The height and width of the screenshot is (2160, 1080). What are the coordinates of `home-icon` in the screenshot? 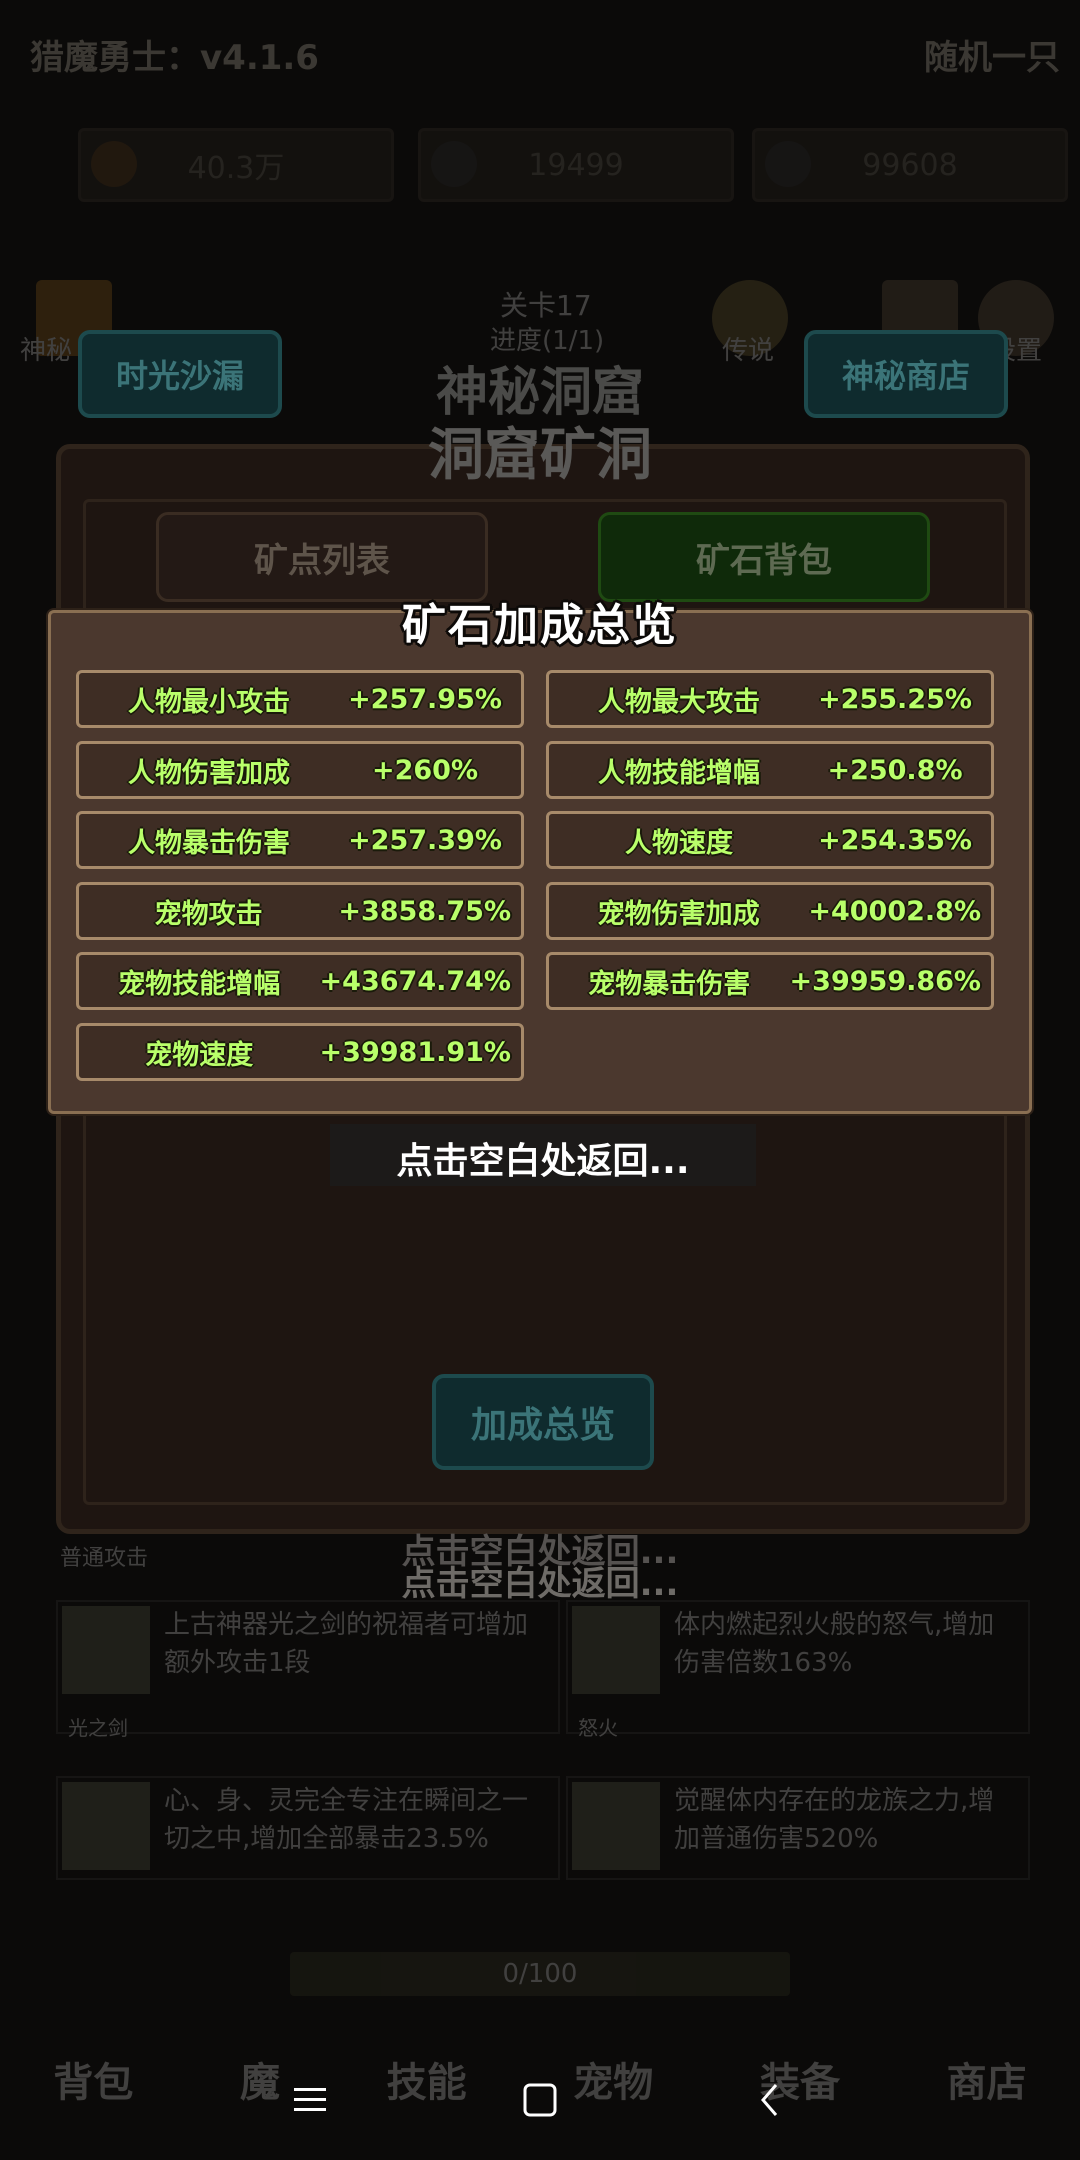 It's located at (540, 2100).